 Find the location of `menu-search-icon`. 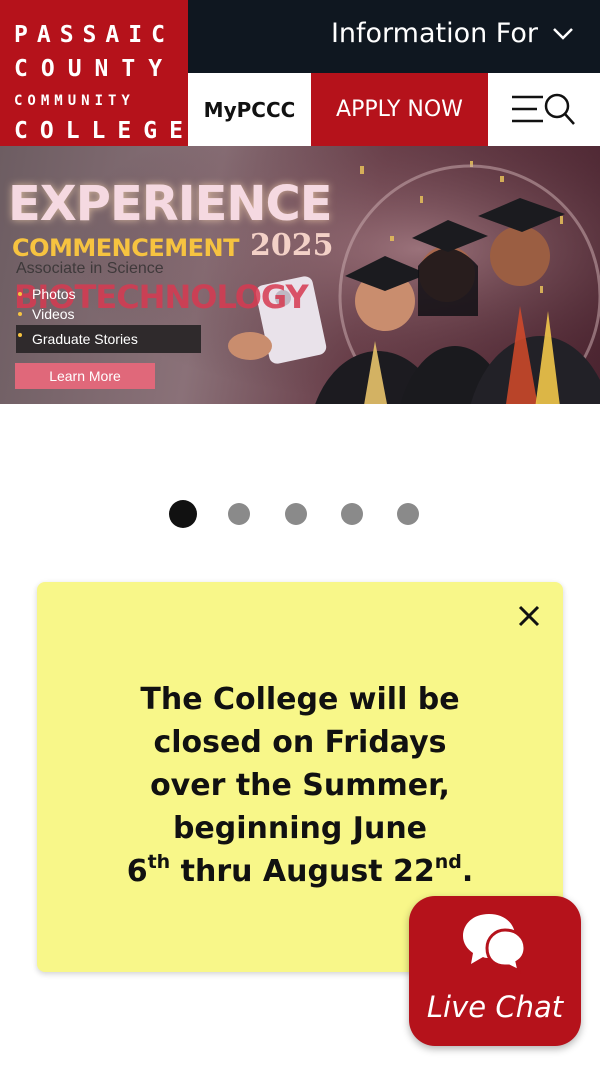

menu-search-icon is located at coordinates (543, 109).